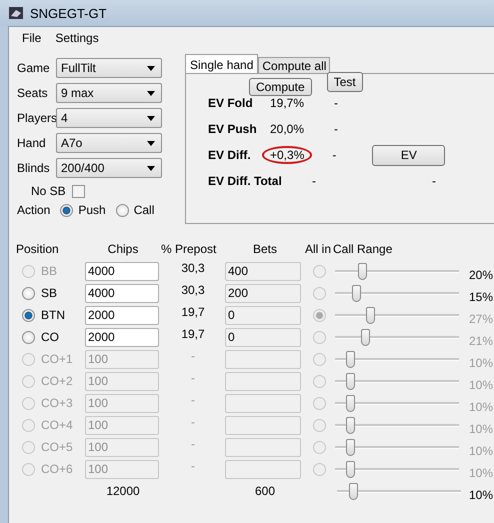  I want to click on radio-label: Push, so click(92, 210).